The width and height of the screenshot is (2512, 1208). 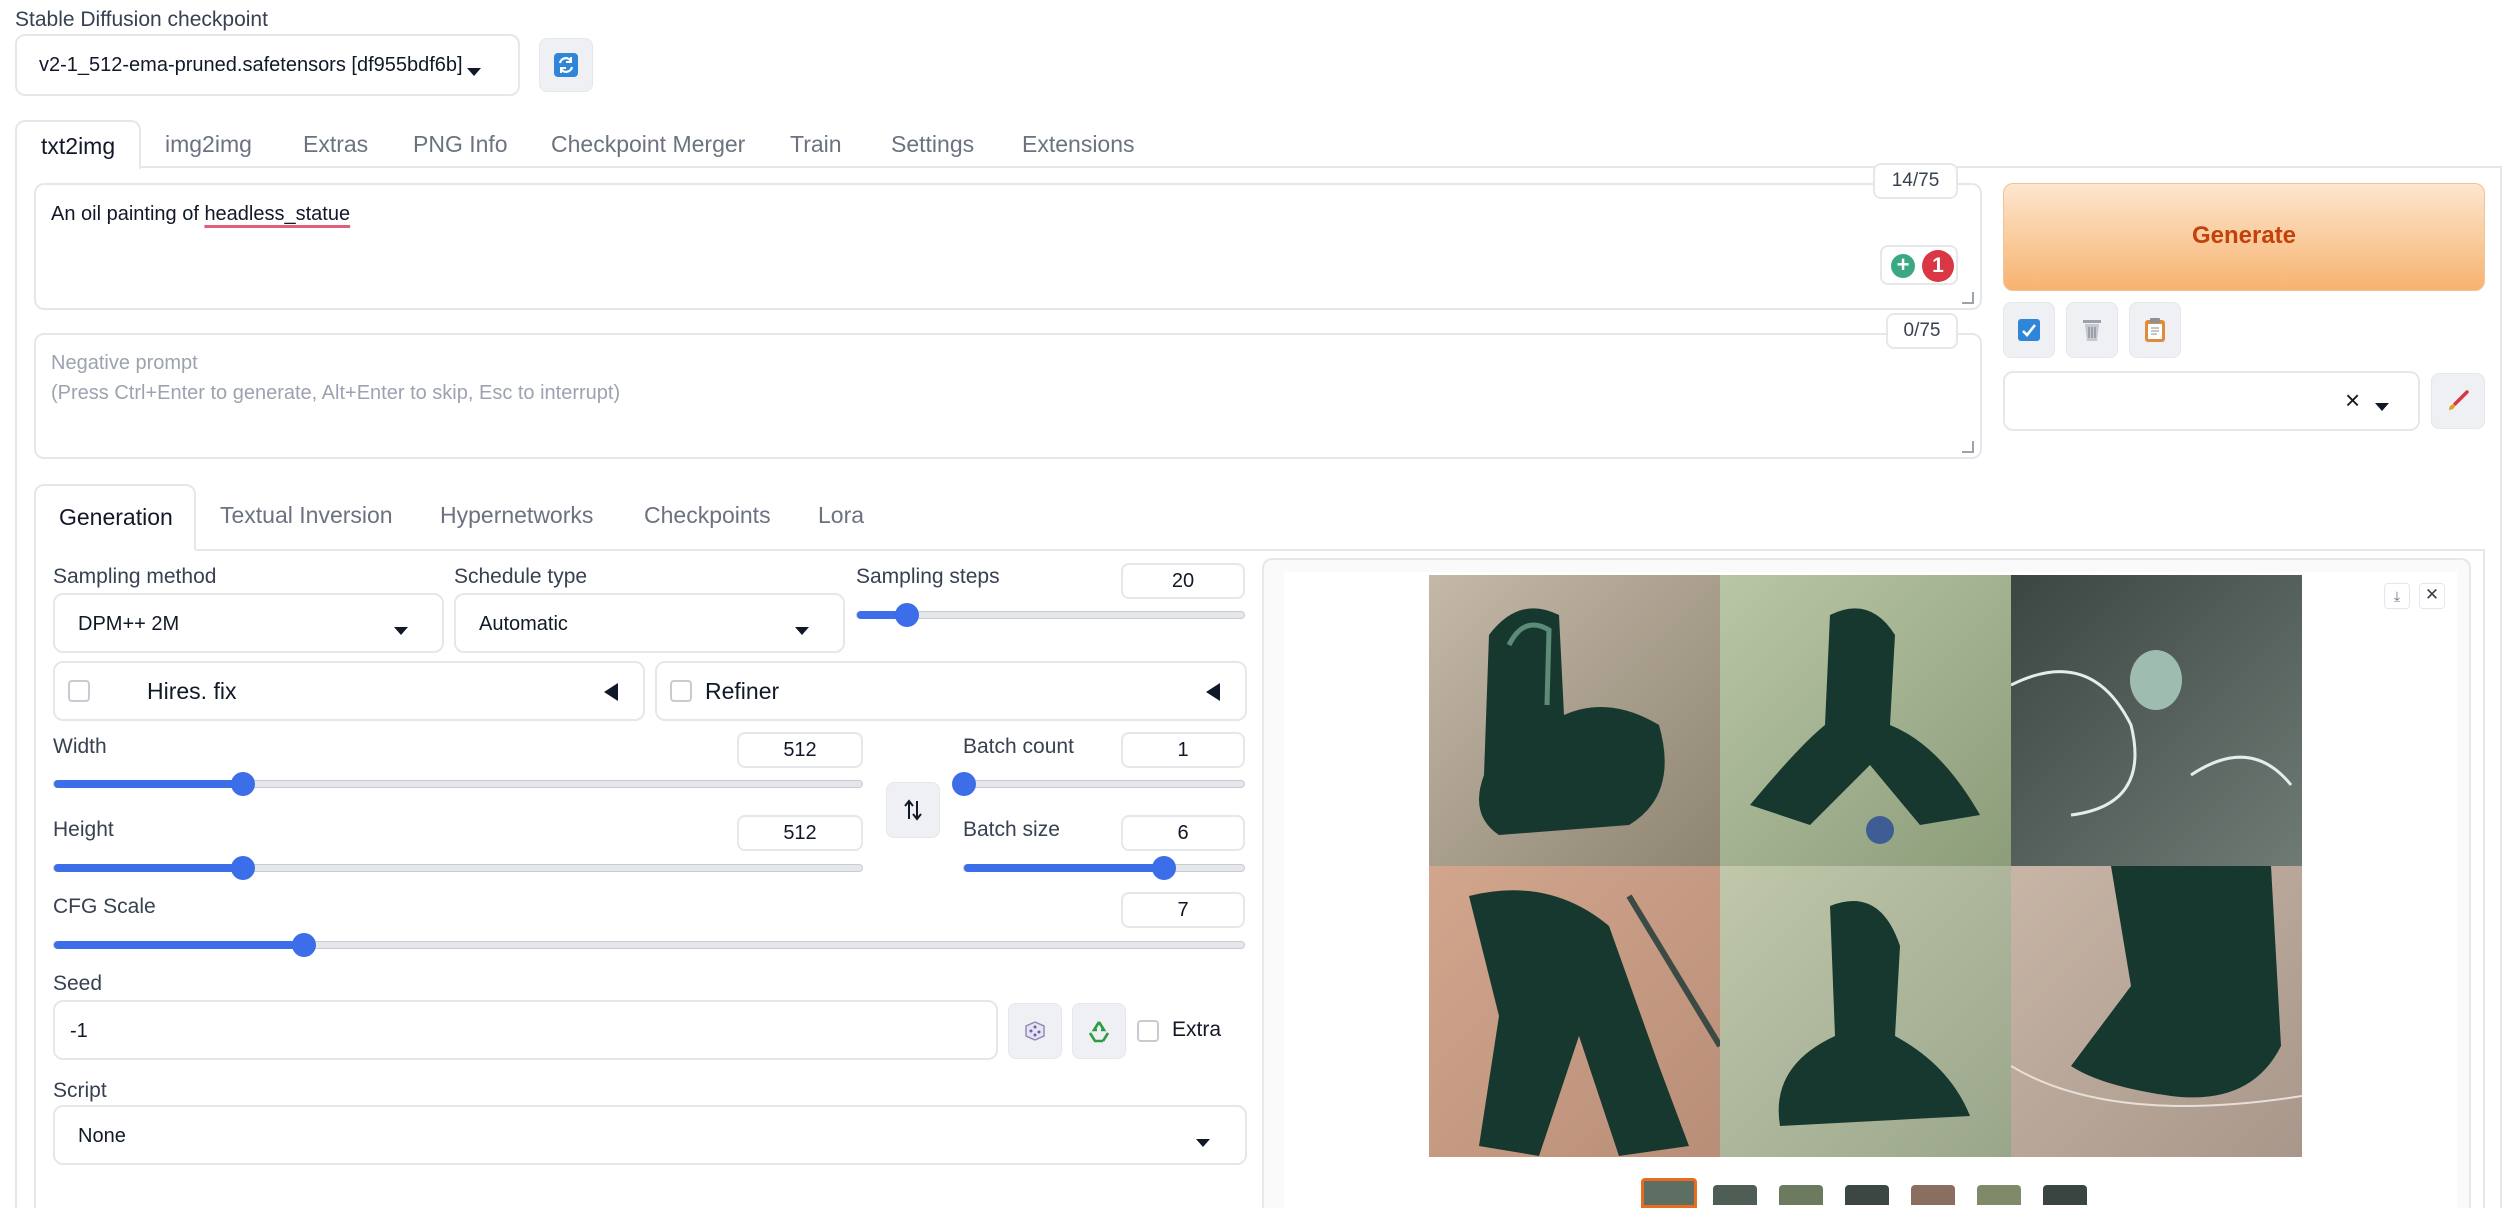 I want to click on prompt-token: headless_statue, so click(x=277, y=214).